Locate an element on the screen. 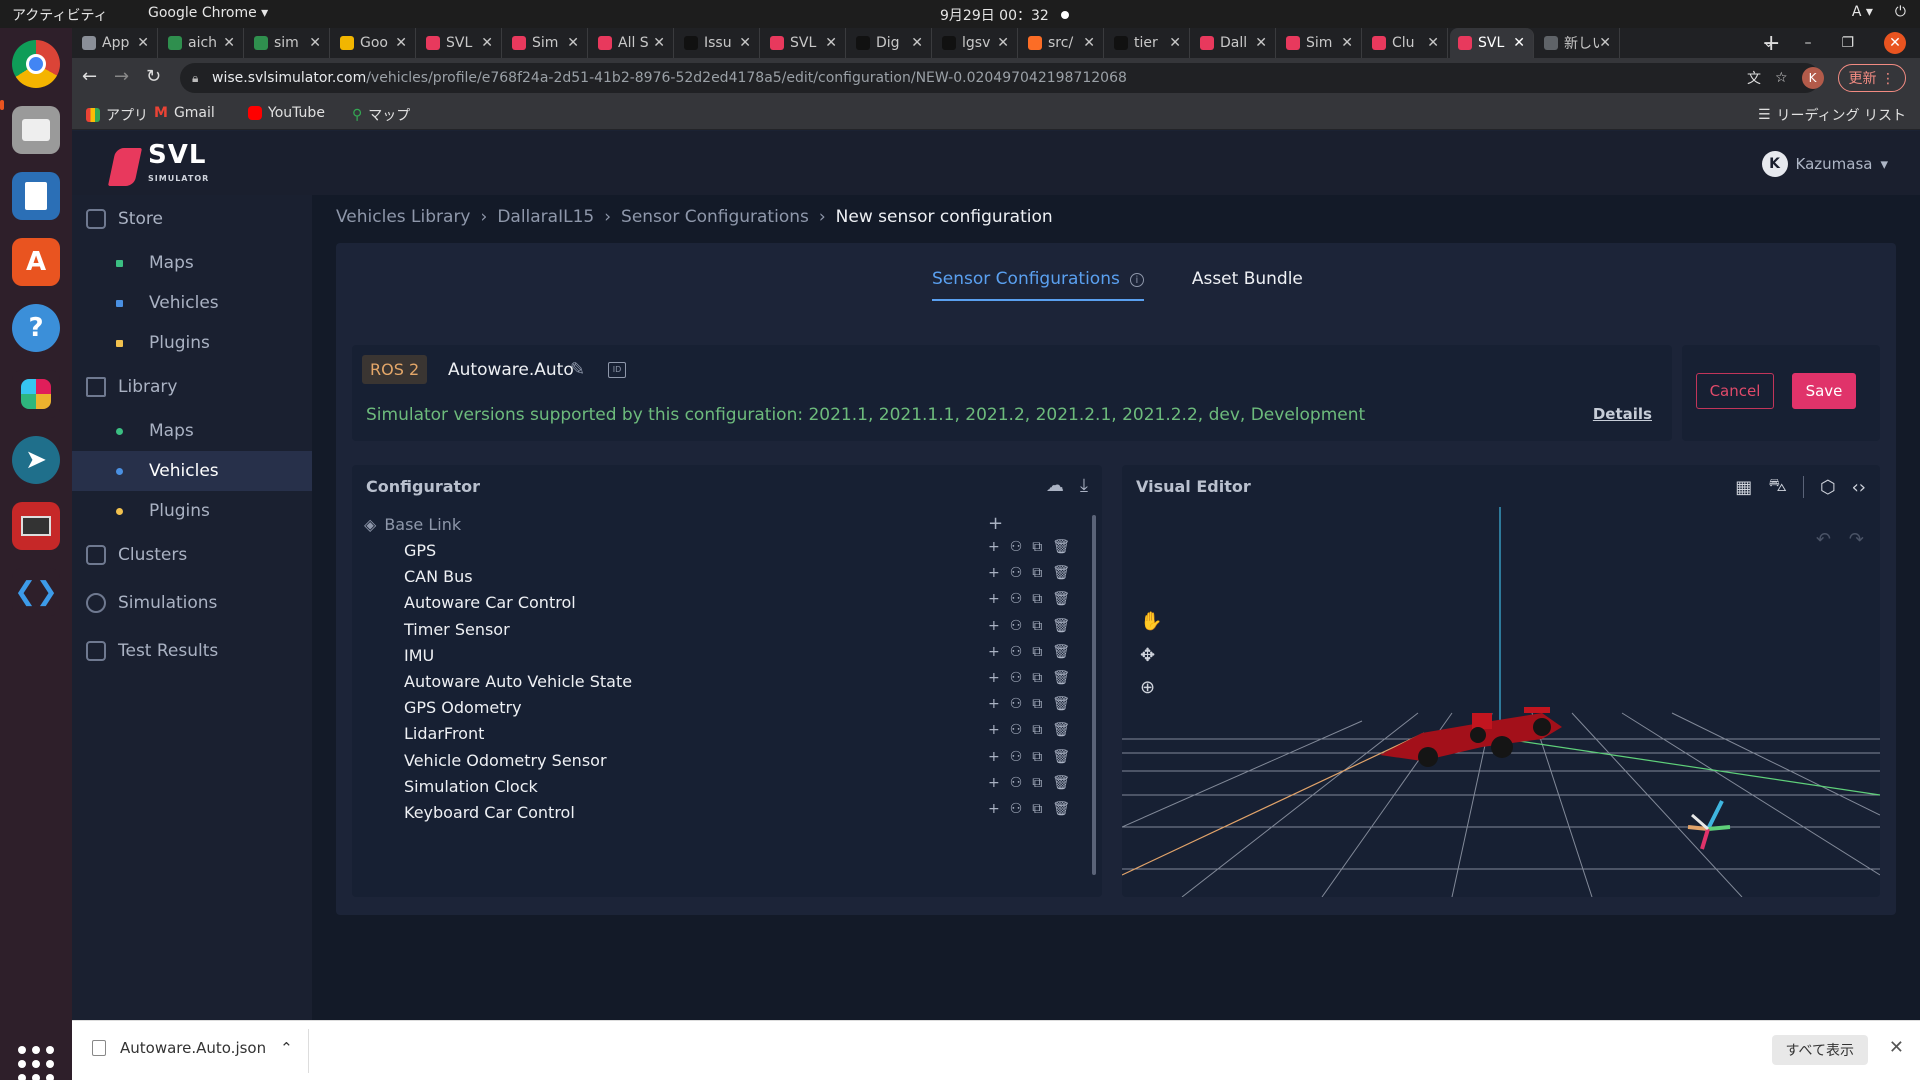 This screenshot has height=1080, width=1920. back-button: ← is located at coordinates (89, 76).